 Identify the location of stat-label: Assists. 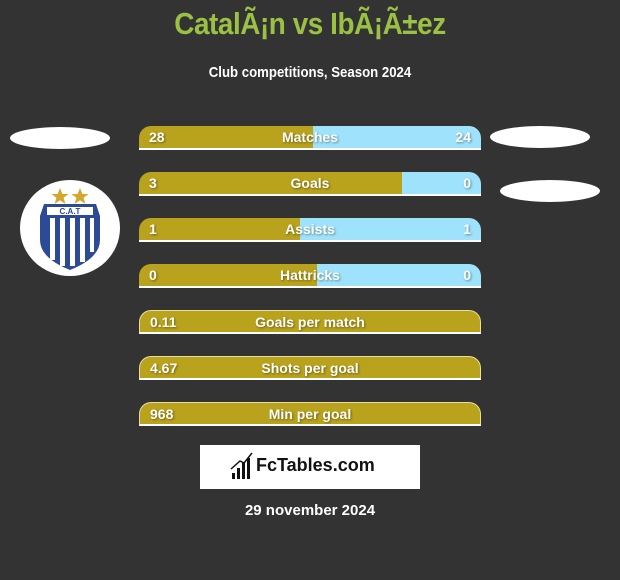
(310, 229).